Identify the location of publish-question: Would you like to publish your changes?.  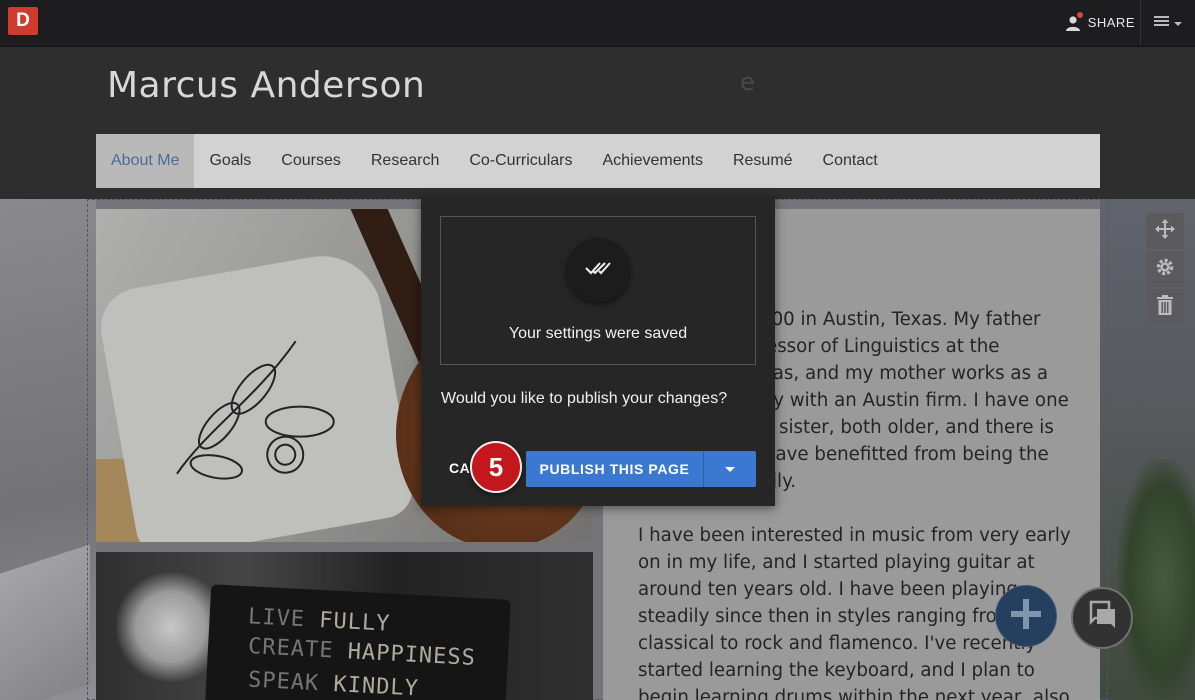
(584, 398).